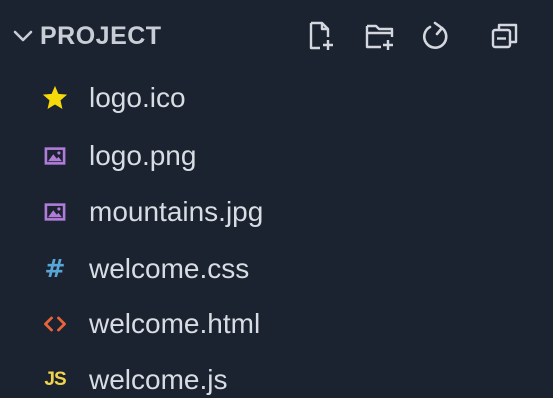 The image size is (560, 406). Describe the element at coordinates (276, 380) in the screenshot. I see `file-item: JS welcome.js` at that location.